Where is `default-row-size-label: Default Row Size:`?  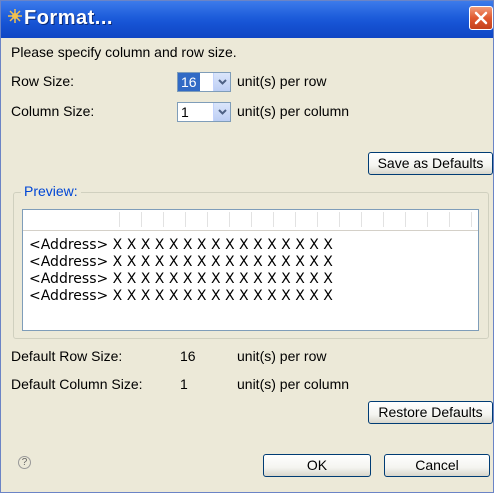
default-row-size-label: Default Row Size: is located at coordinates (67, 356).